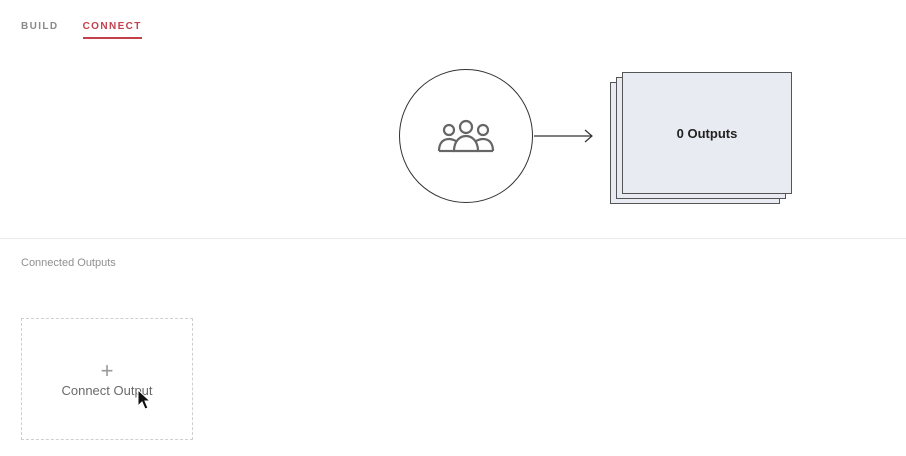  What do you see at coordinates (144, 399) in the screenshot?
I see `mouse-pointer-icon` at bounding box center [144, 399].